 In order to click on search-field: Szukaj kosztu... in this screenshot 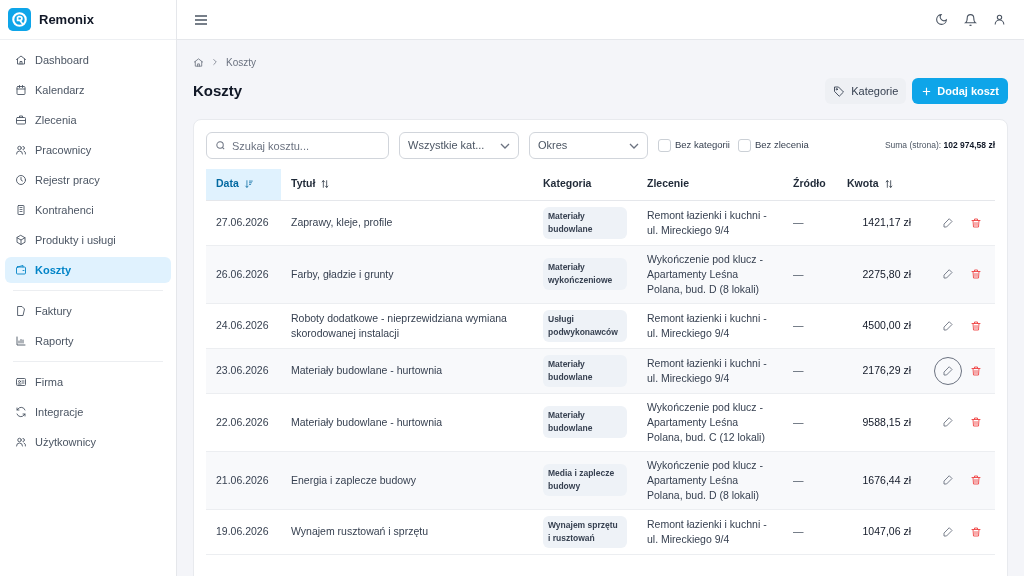, I will do `click(297, 145)`.